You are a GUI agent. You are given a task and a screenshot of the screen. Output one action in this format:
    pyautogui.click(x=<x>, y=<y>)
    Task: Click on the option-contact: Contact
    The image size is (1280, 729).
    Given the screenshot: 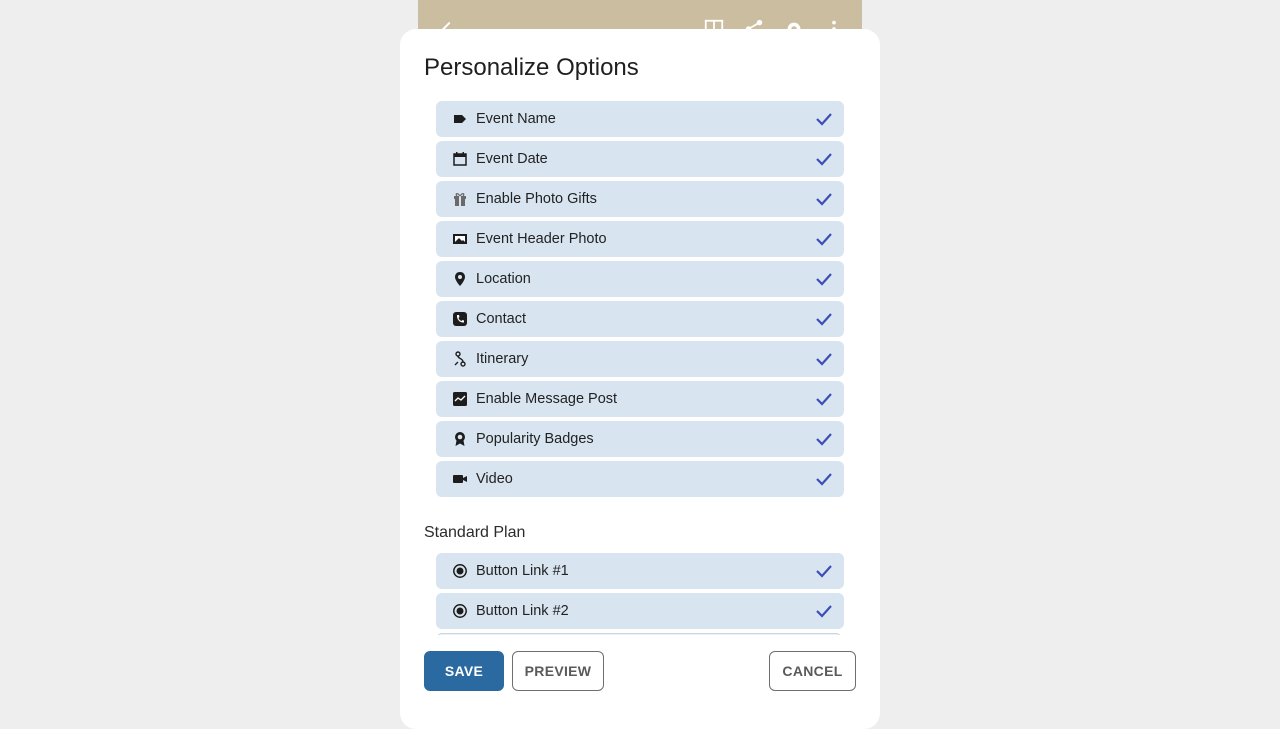 What is the action you would take?
    pyautogui.click(x=640, y=319)
    